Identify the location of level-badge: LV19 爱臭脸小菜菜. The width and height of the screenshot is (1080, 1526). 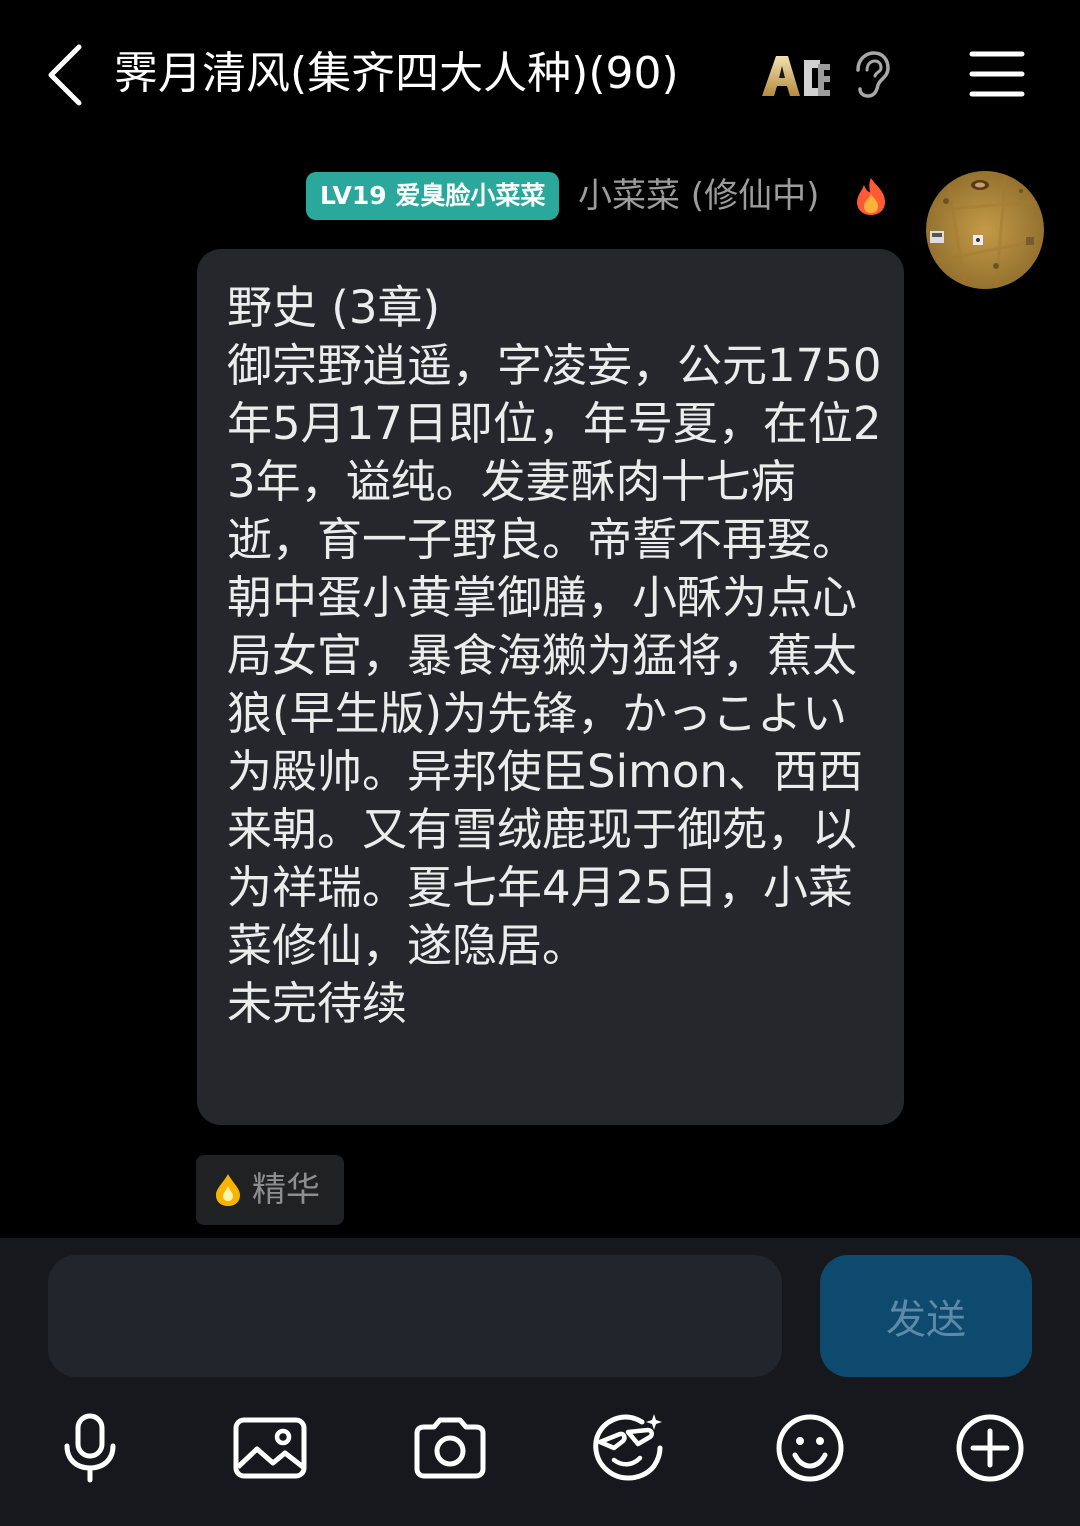
(433, 196).